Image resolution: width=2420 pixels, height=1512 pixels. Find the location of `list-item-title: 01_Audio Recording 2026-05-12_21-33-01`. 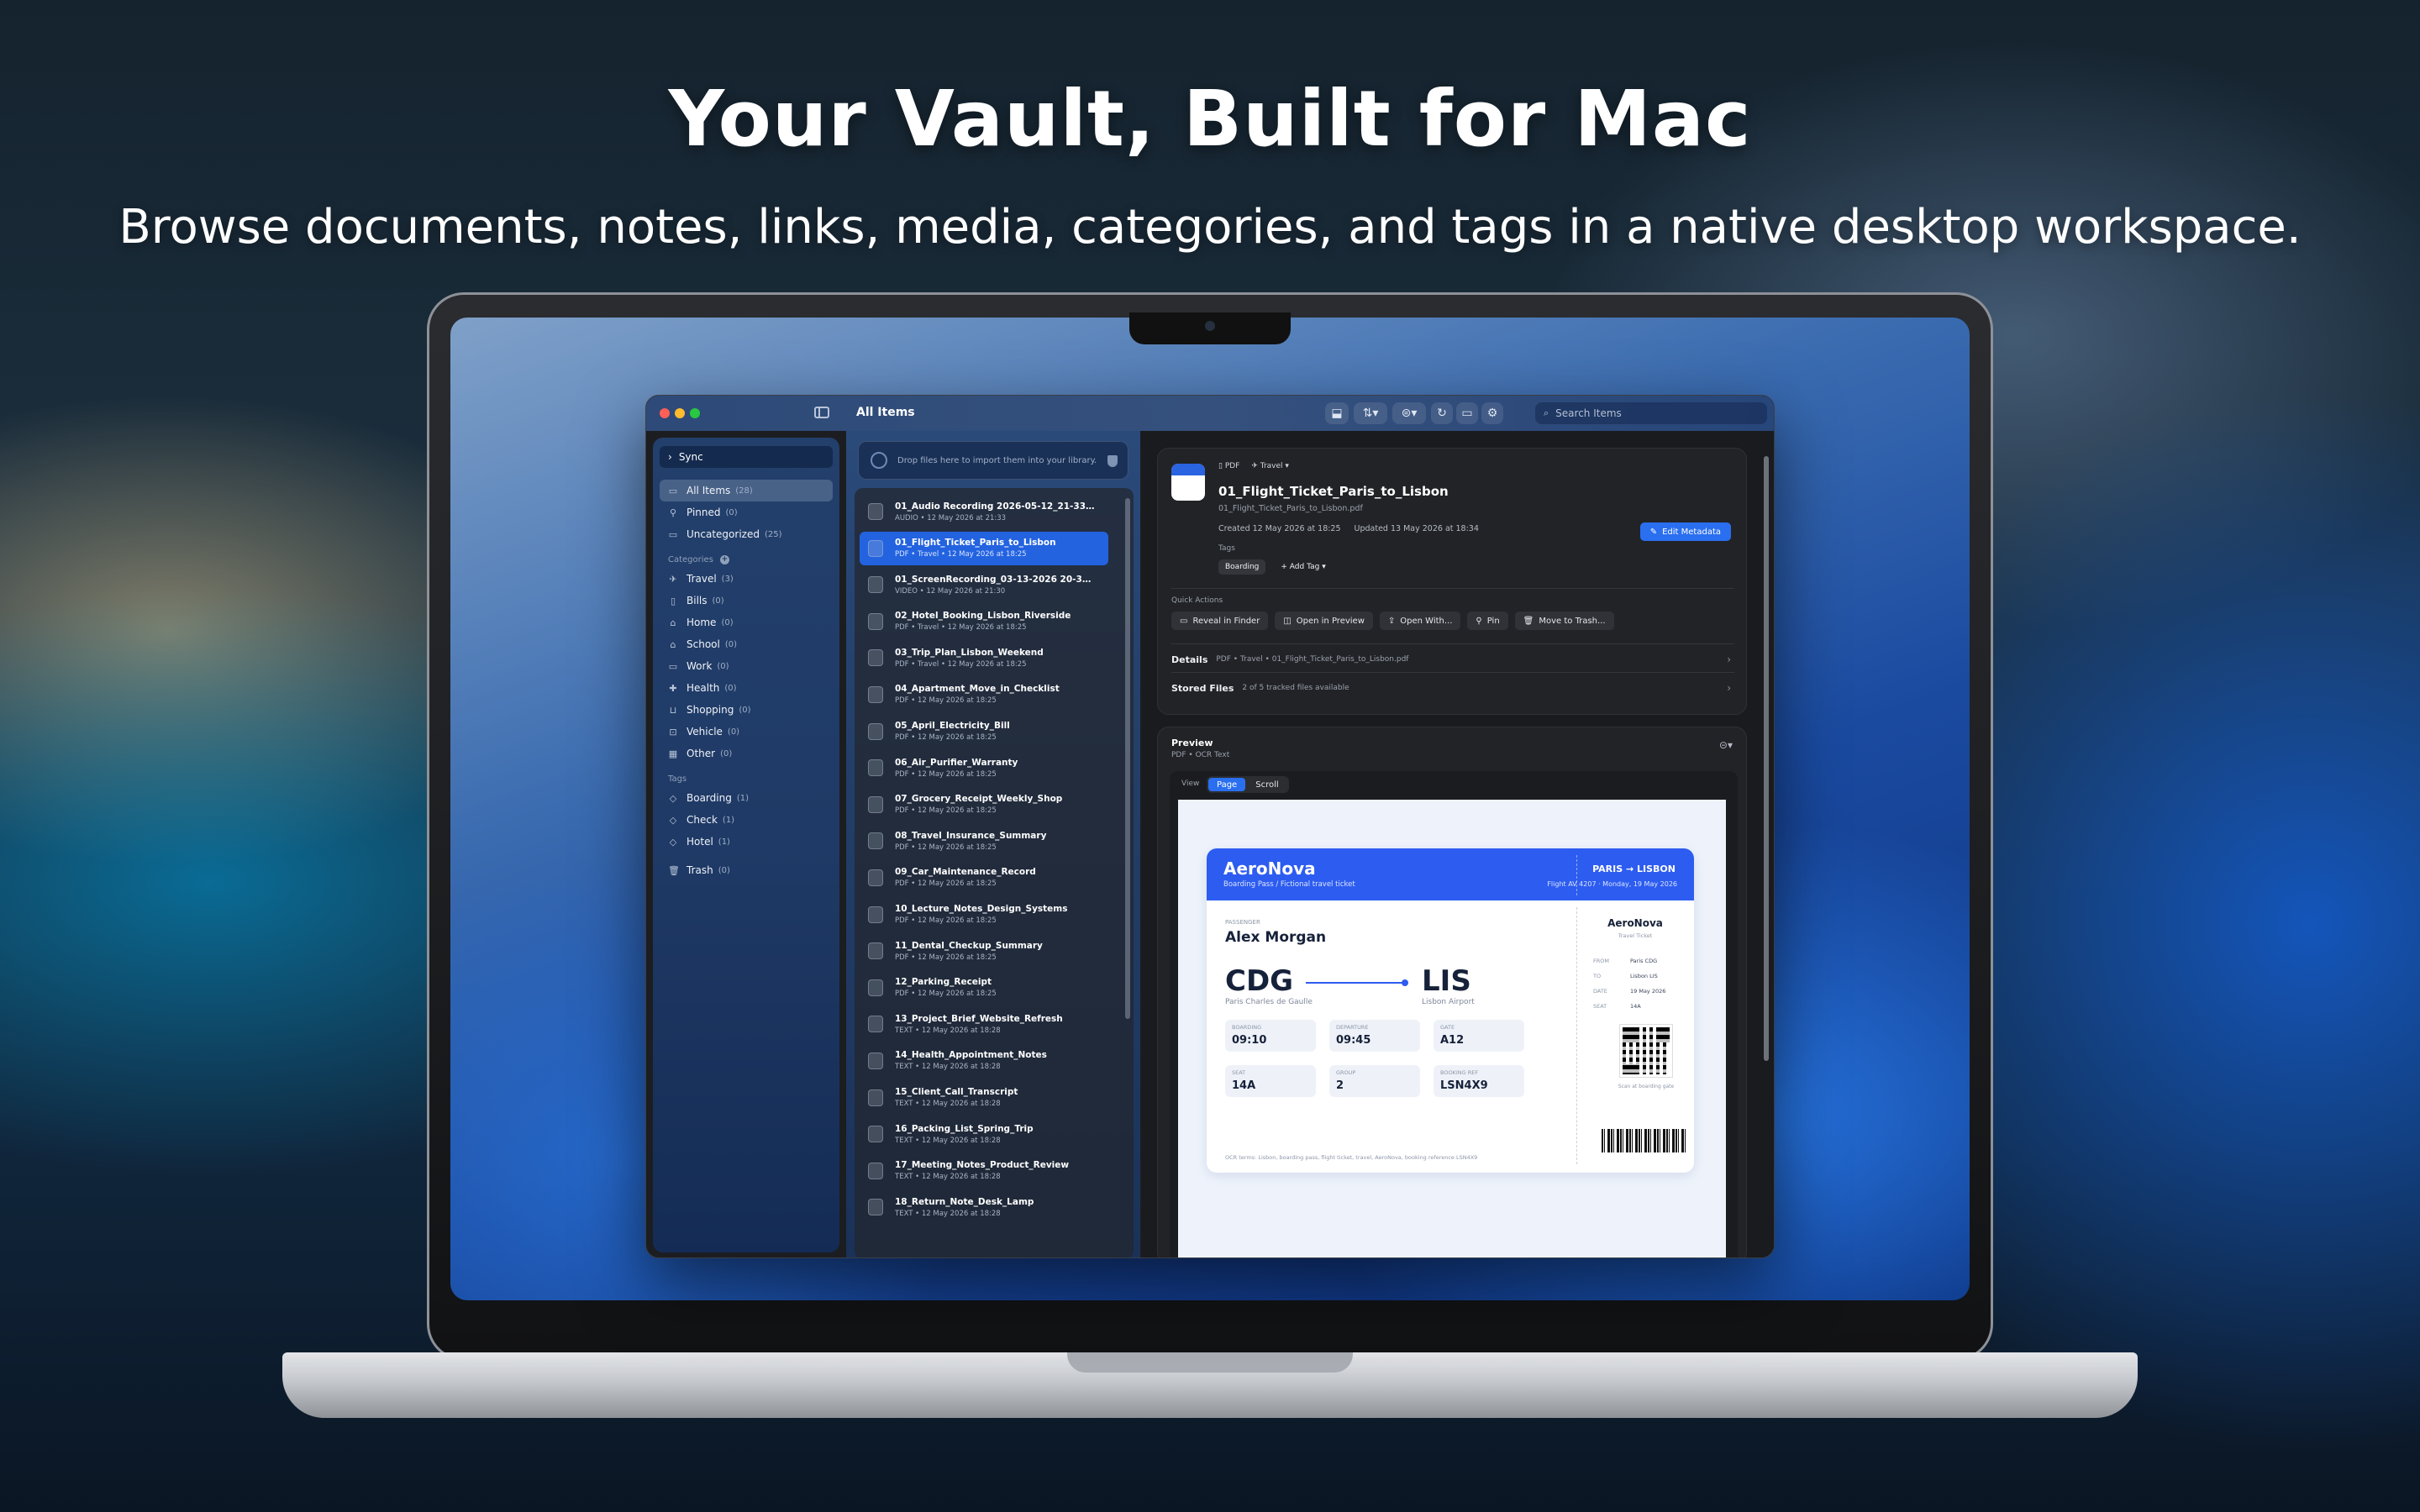

list-item-title: 01_Audio Recording 2026-05-12_21-33-01 is located at coordinates (996, 506).